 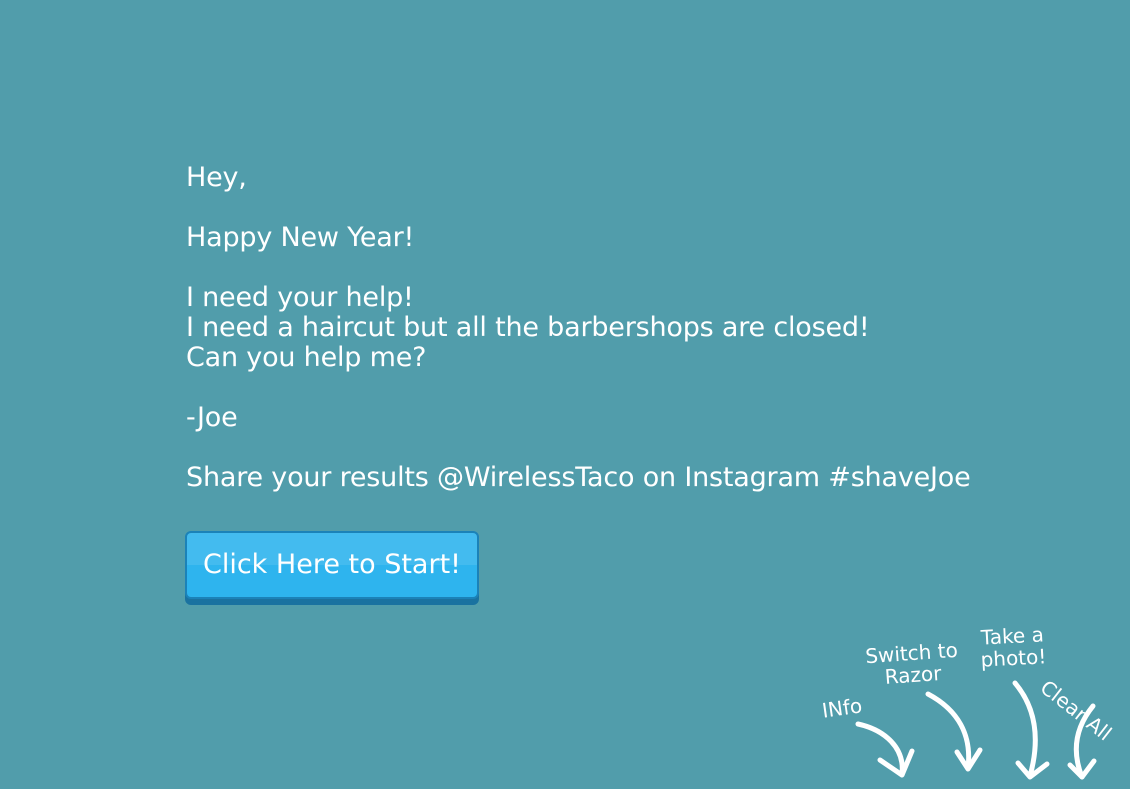 I want to click on razor-arrow-icon, so click(x=954, y=731).